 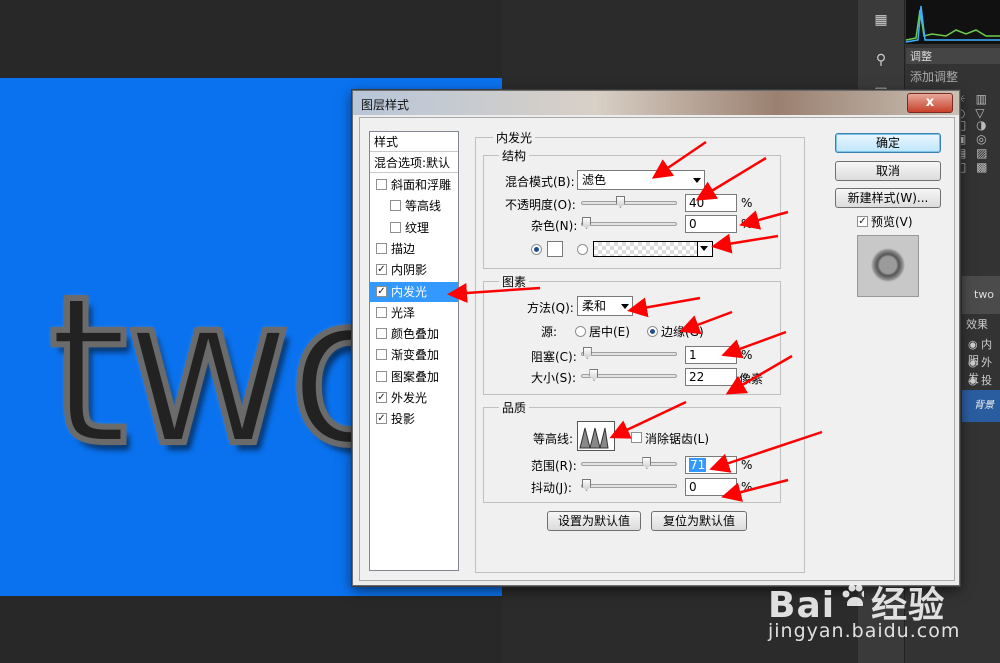 I want to click on styles-header: 样式, so click(x=414, y=142).